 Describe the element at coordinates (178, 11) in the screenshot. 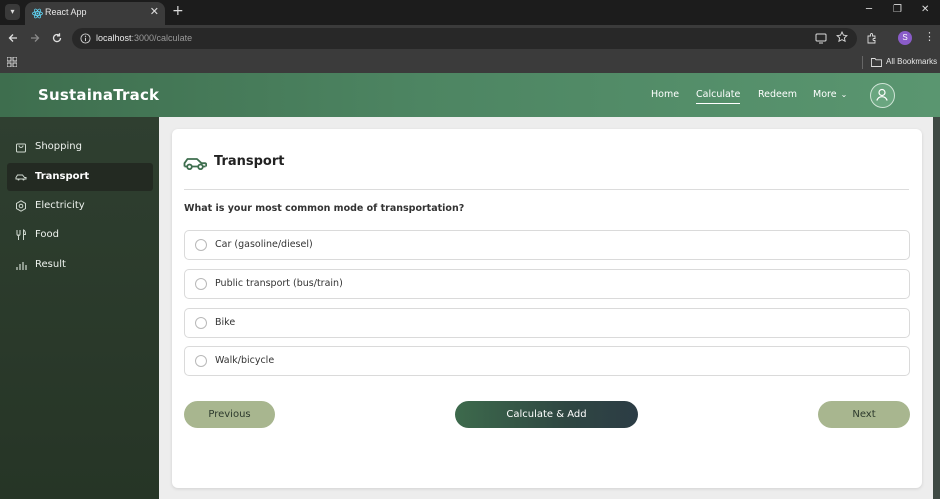

I see `new-tab-button: +` at that location.